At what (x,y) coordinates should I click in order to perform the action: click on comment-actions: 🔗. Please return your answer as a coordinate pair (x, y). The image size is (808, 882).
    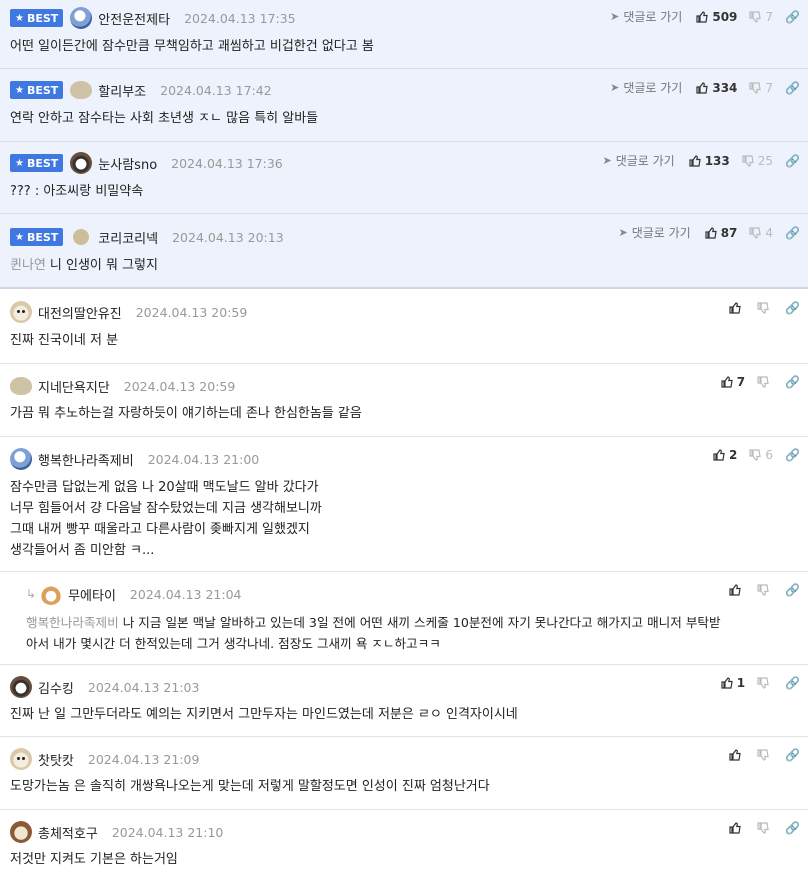
    Looking at the image, I should click on (764, 755).